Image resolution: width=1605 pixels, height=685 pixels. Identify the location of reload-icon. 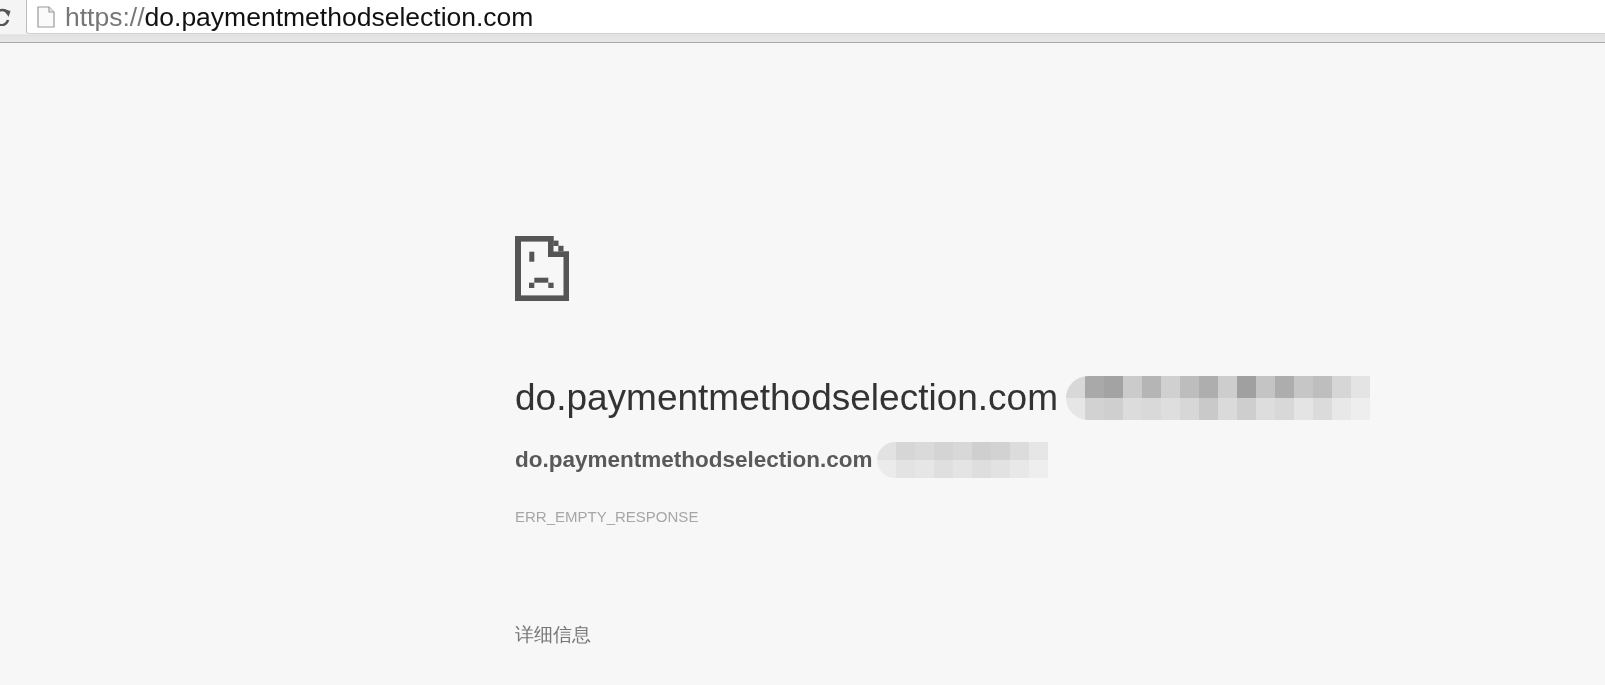
(5, 17).